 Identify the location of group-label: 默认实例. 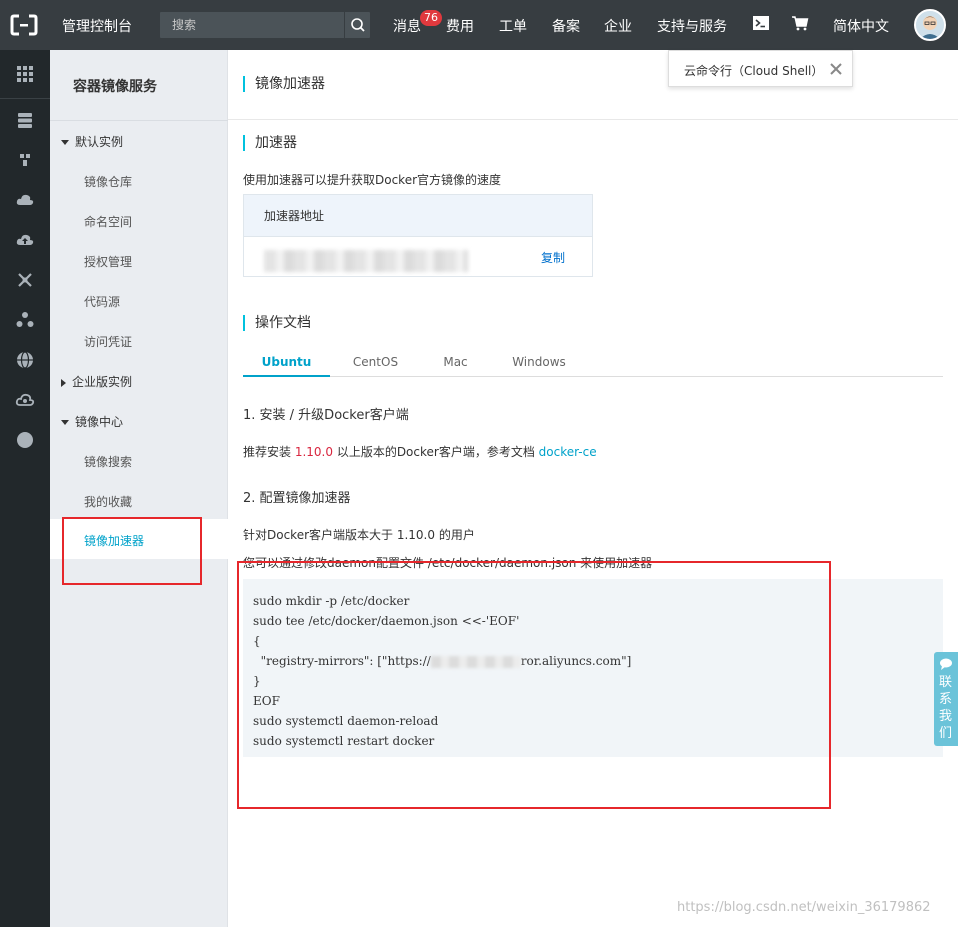
(99, 142).